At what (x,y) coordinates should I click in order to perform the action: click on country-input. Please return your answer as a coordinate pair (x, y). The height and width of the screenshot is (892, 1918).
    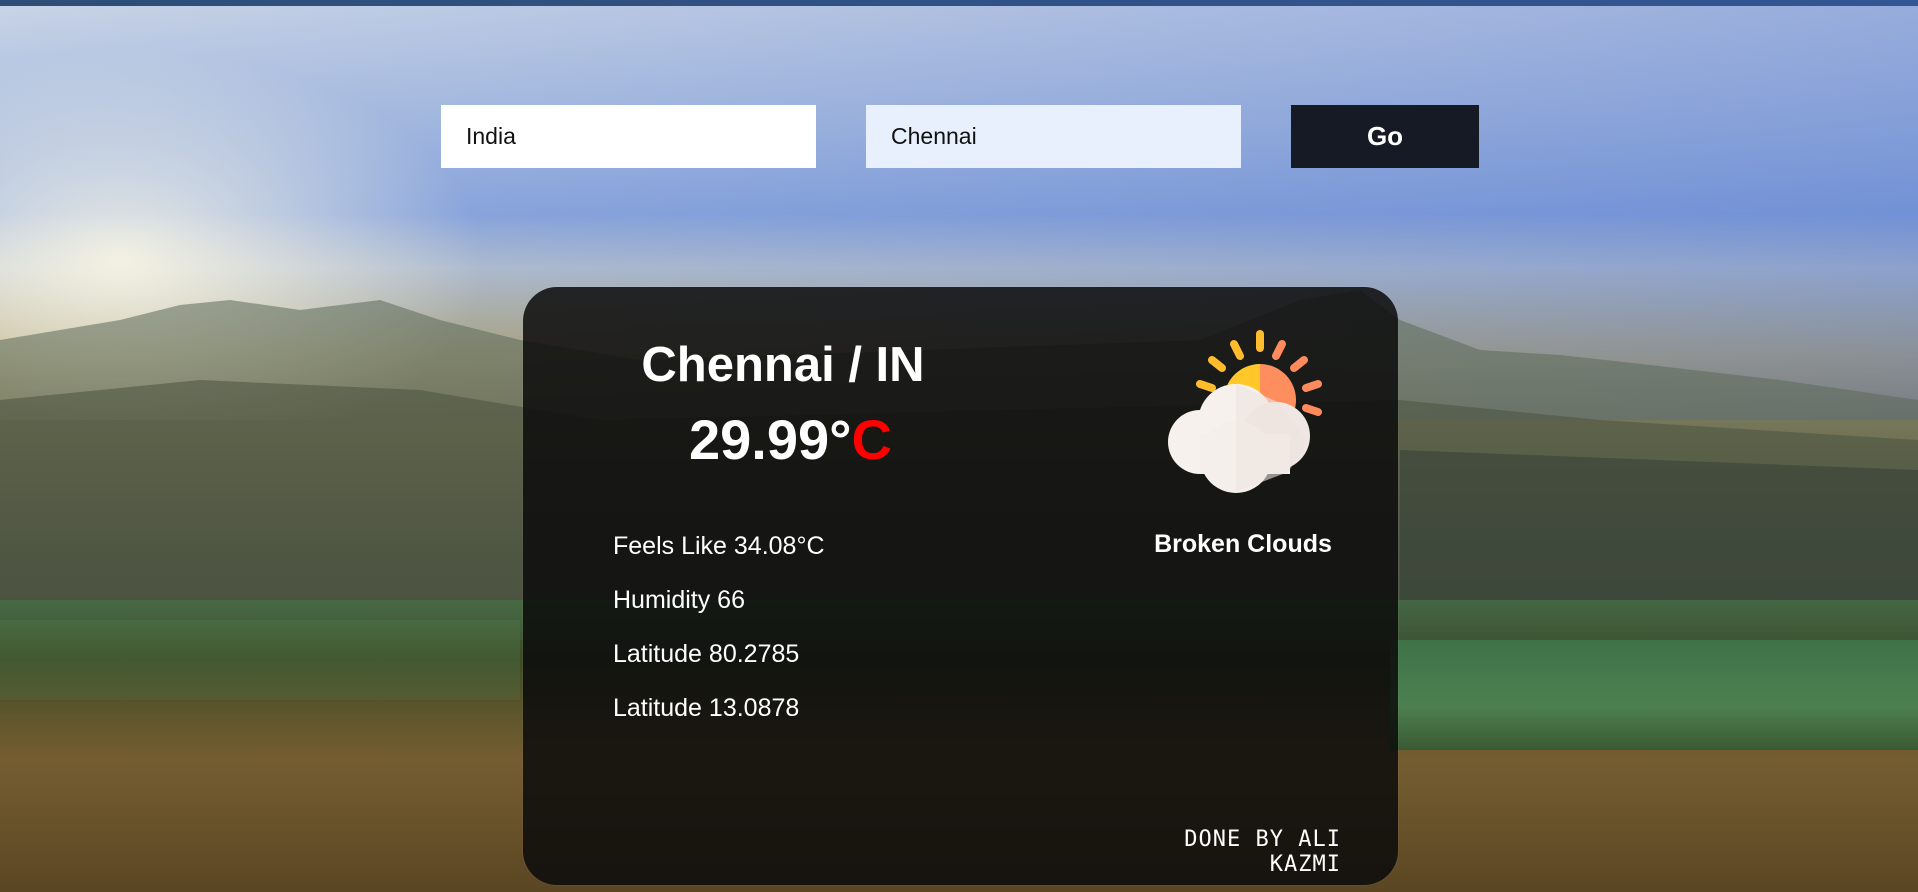
    Looking at the image, I should click on (628, 136).